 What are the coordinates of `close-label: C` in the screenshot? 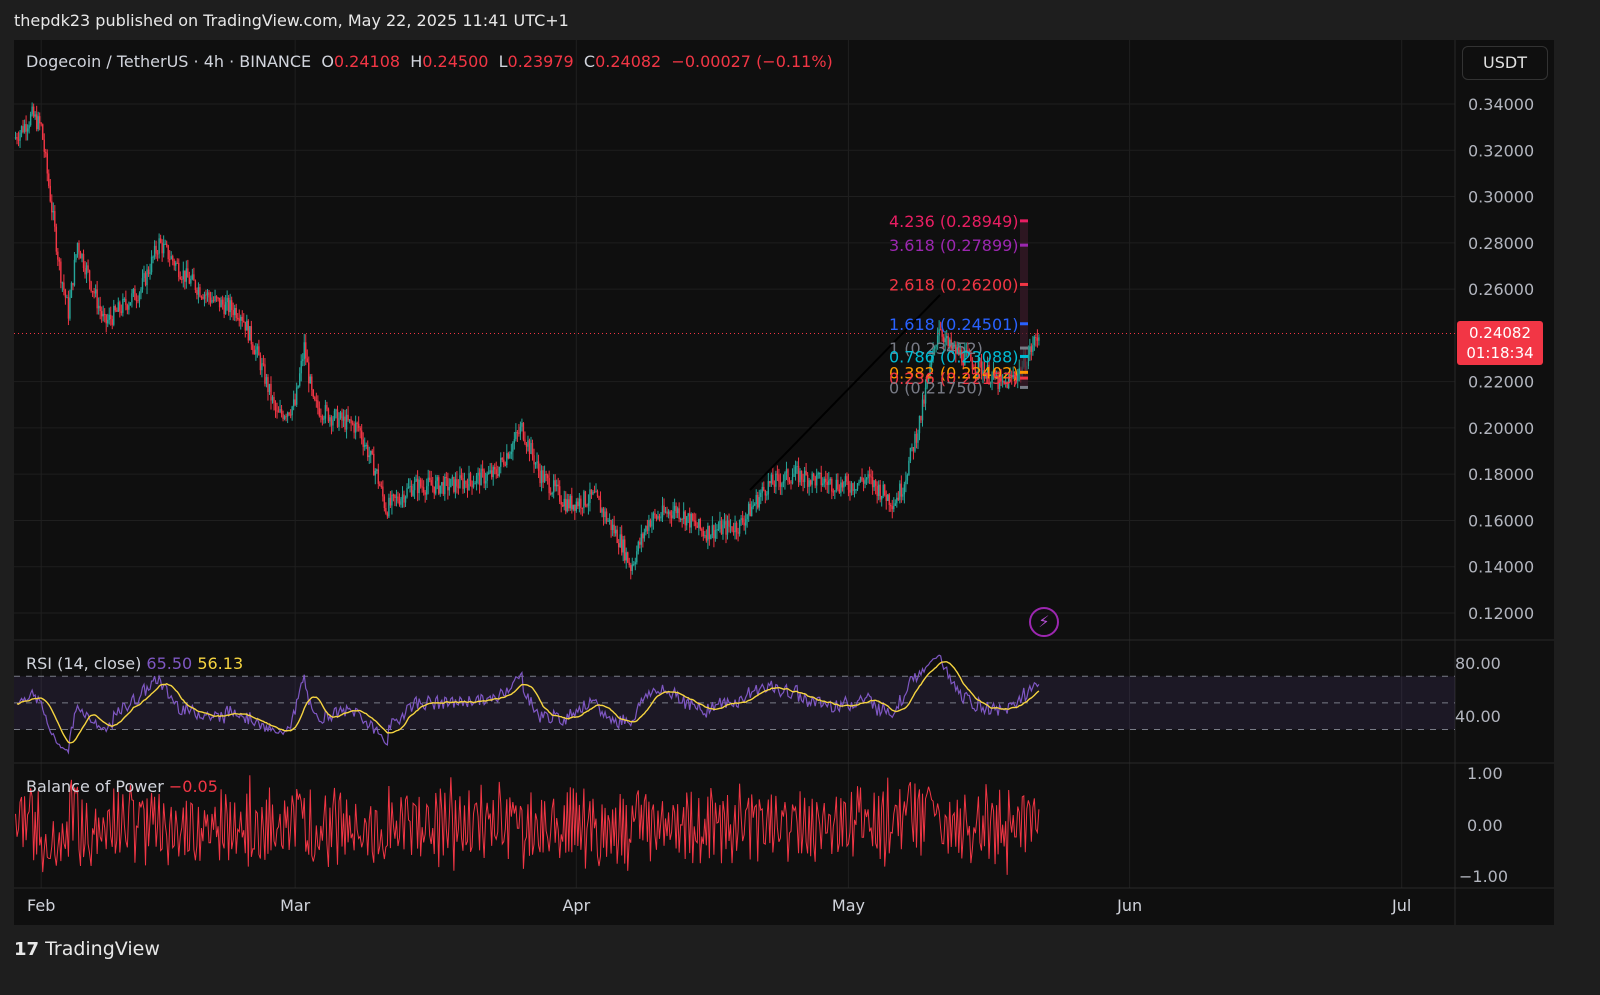 It's located at (589, 61).